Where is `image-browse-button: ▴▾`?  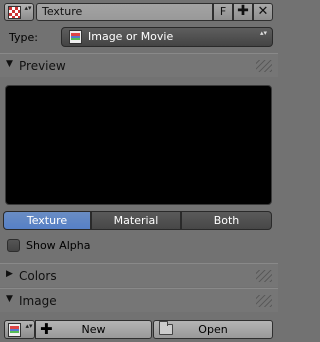 image-browse-button: ▴▾ is located at coordinates (19, 329).